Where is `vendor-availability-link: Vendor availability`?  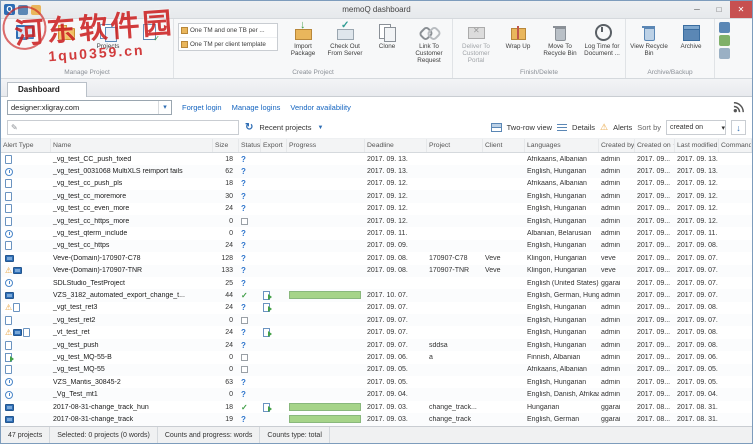 vendor-availability-link: Vendor availability is located at coordinates (320, 107).